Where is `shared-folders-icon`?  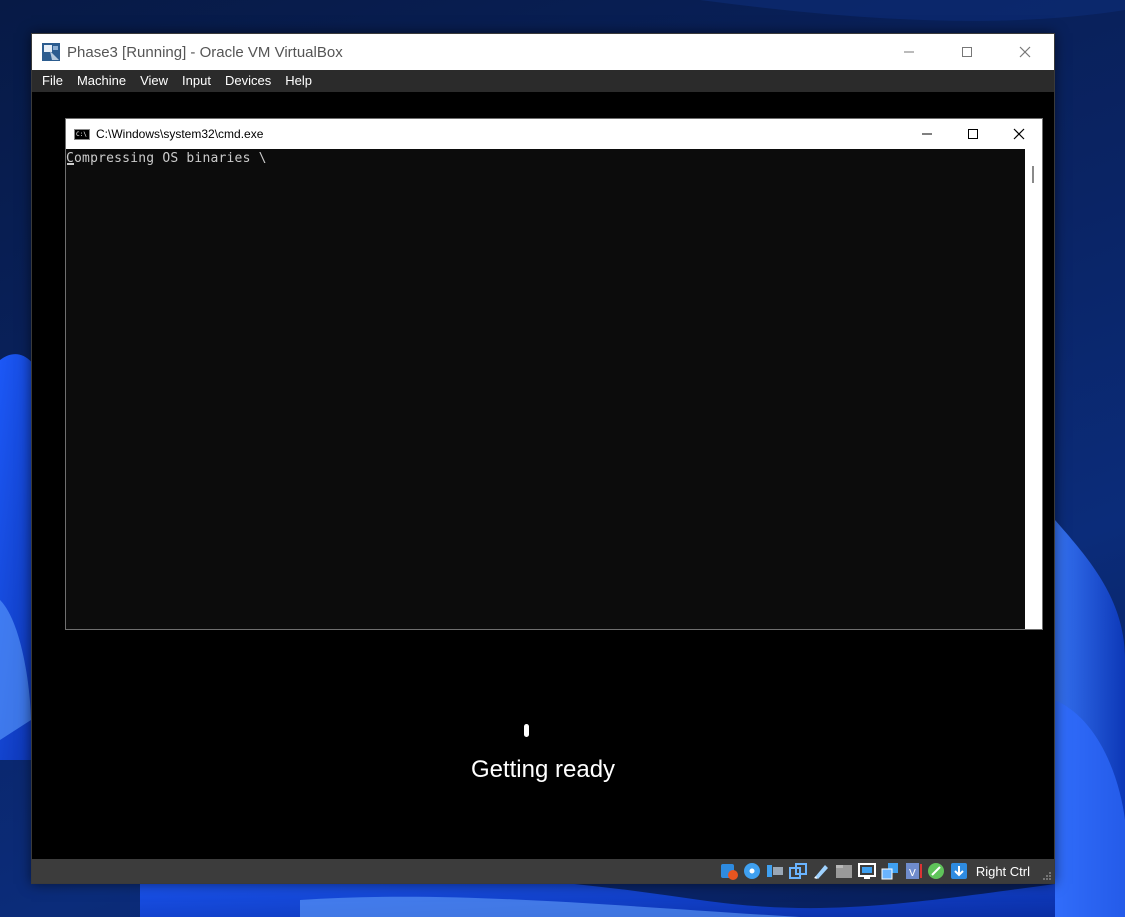
shared-folders-icon is located at coordinates (798, 871).